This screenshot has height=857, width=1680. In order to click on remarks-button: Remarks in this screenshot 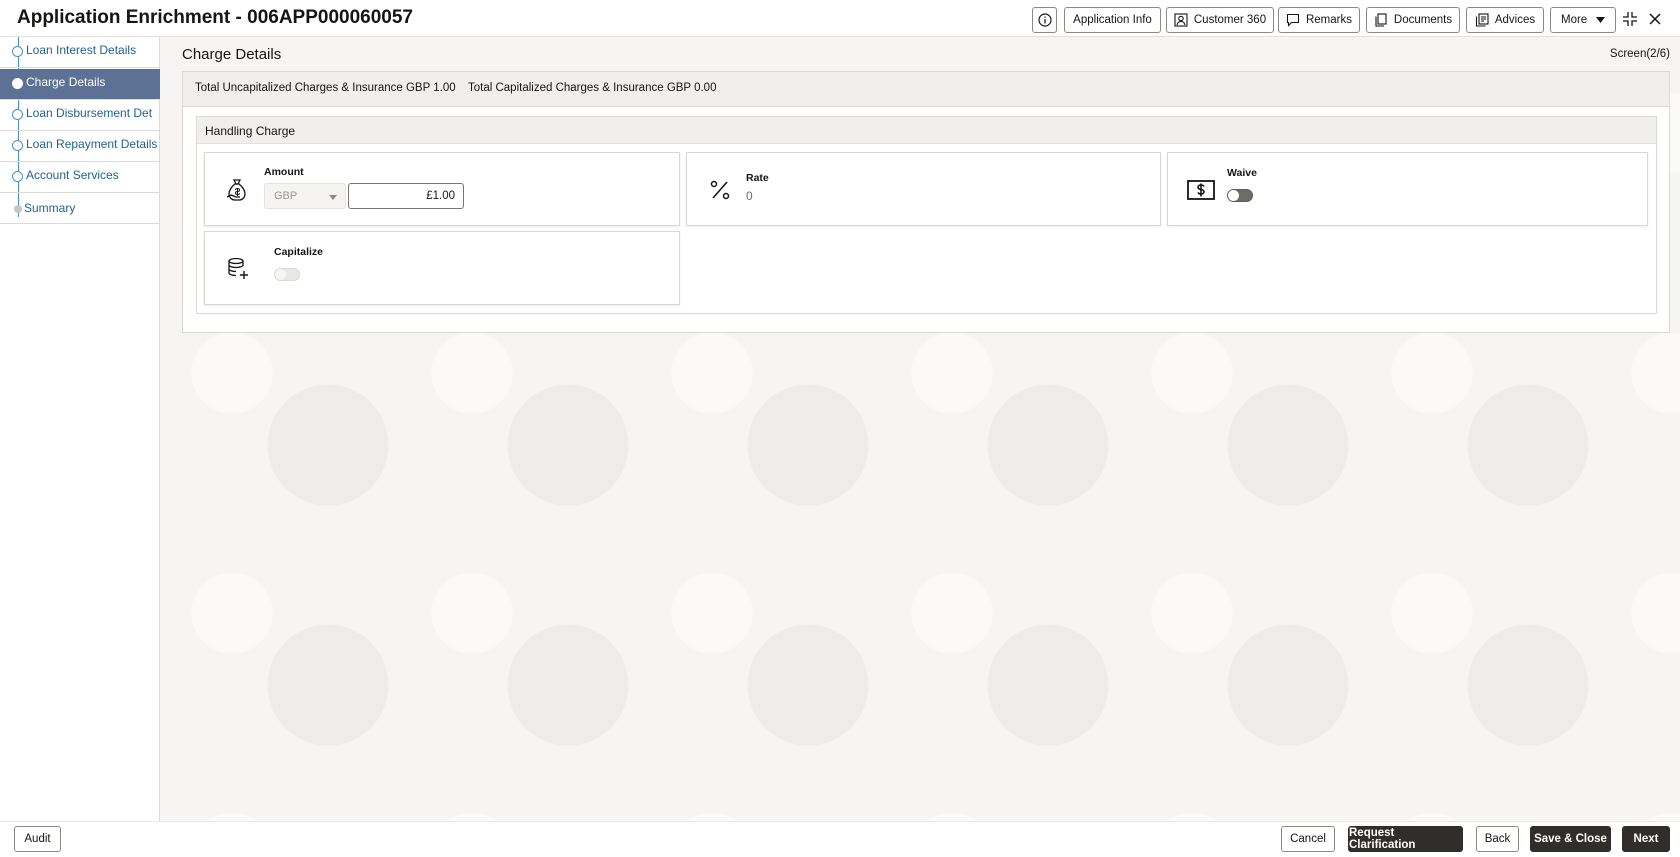, I will do `click(1319, 20)`.